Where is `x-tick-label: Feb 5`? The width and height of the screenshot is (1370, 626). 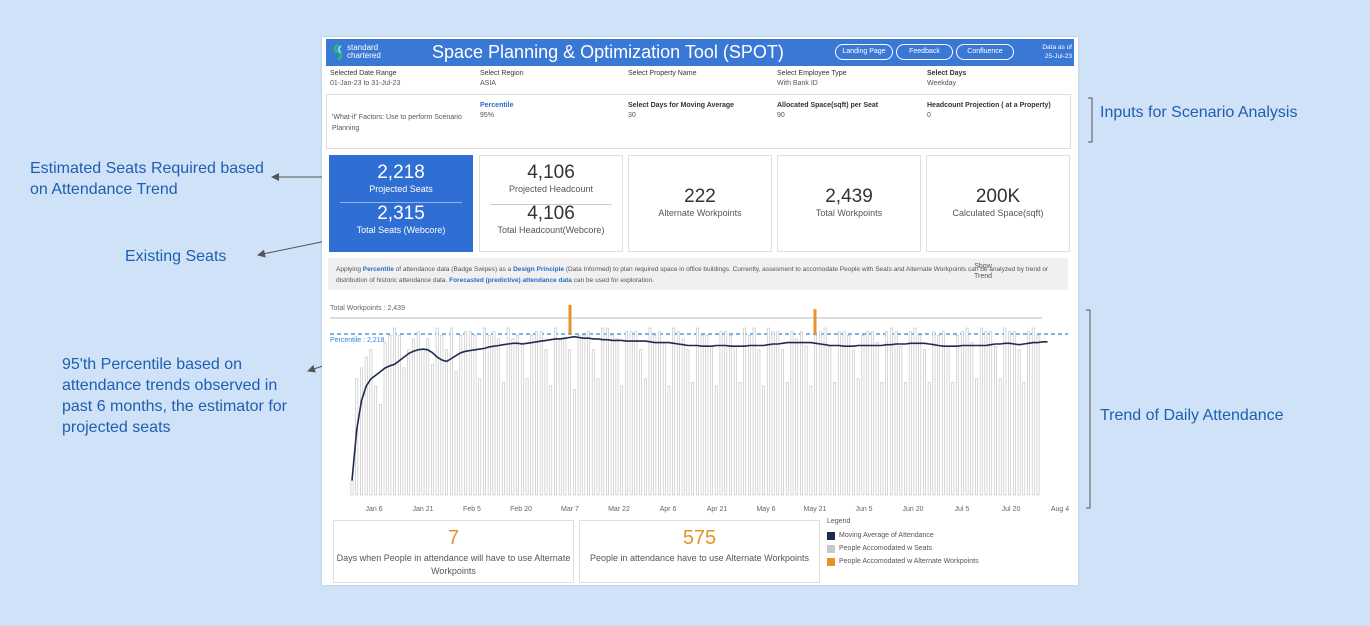 x-tick-label: Feb 5 is located at coordinates (472, 509).